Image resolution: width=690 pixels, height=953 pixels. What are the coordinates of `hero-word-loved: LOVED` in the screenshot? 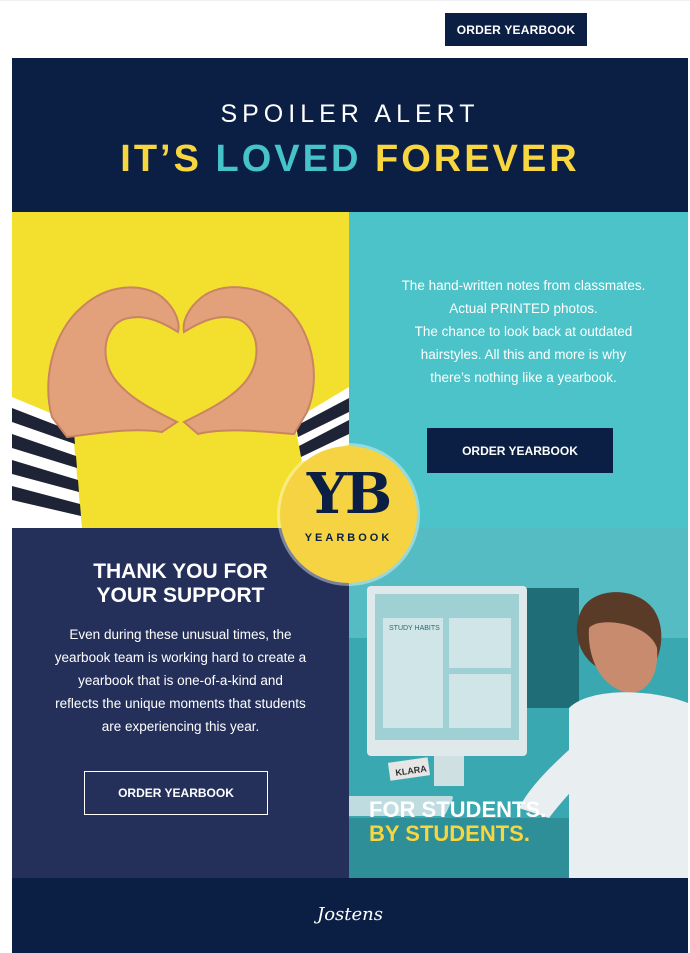 It's located at (288, 159).